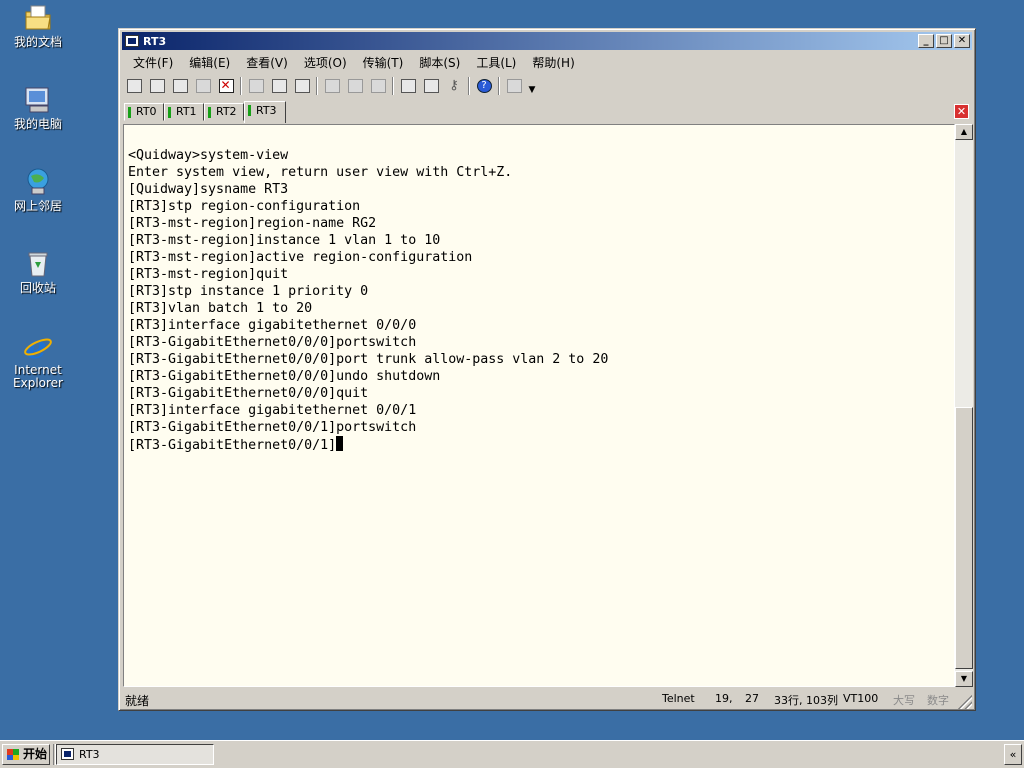 This screenshot has height=768, width=1024. What do you see at coordinates (284, 240) in the screenshot?
I see `terminal-line: [RT3-mst-region]instance 1 vlan 1 to 10` at bounding box center [284, 240].